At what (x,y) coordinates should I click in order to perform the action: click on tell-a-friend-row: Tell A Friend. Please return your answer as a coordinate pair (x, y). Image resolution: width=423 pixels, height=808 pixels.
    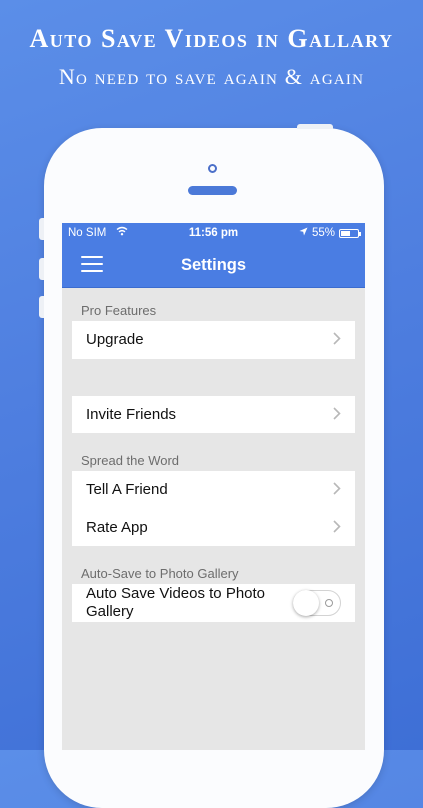
    Looking at the image, I should click on (213, 490).